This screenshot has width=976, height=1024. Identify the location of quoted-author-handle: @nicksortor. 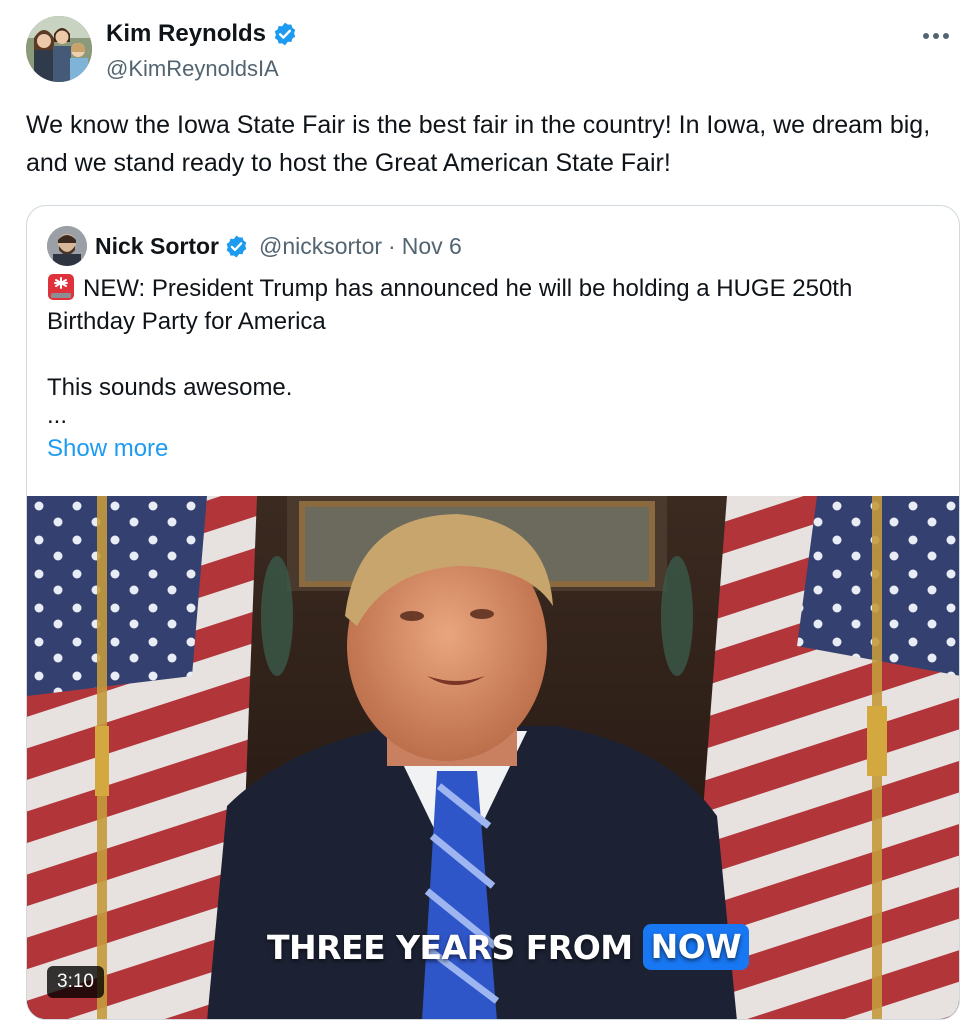
(320, 246).